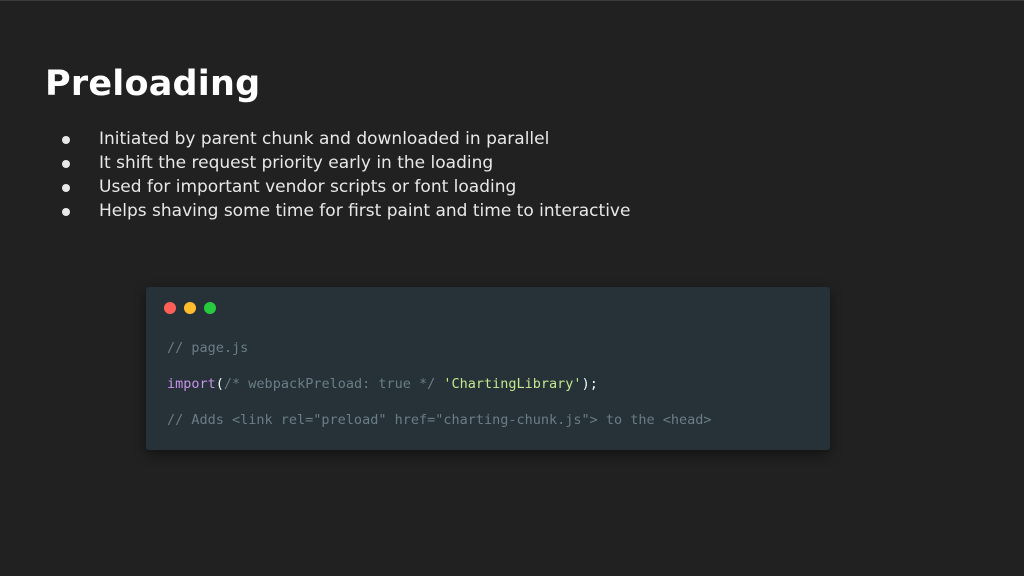 This screenshot has width=1024, height=576. I want to click on code-string: 'ChartingLibrary', so click(512, 384).